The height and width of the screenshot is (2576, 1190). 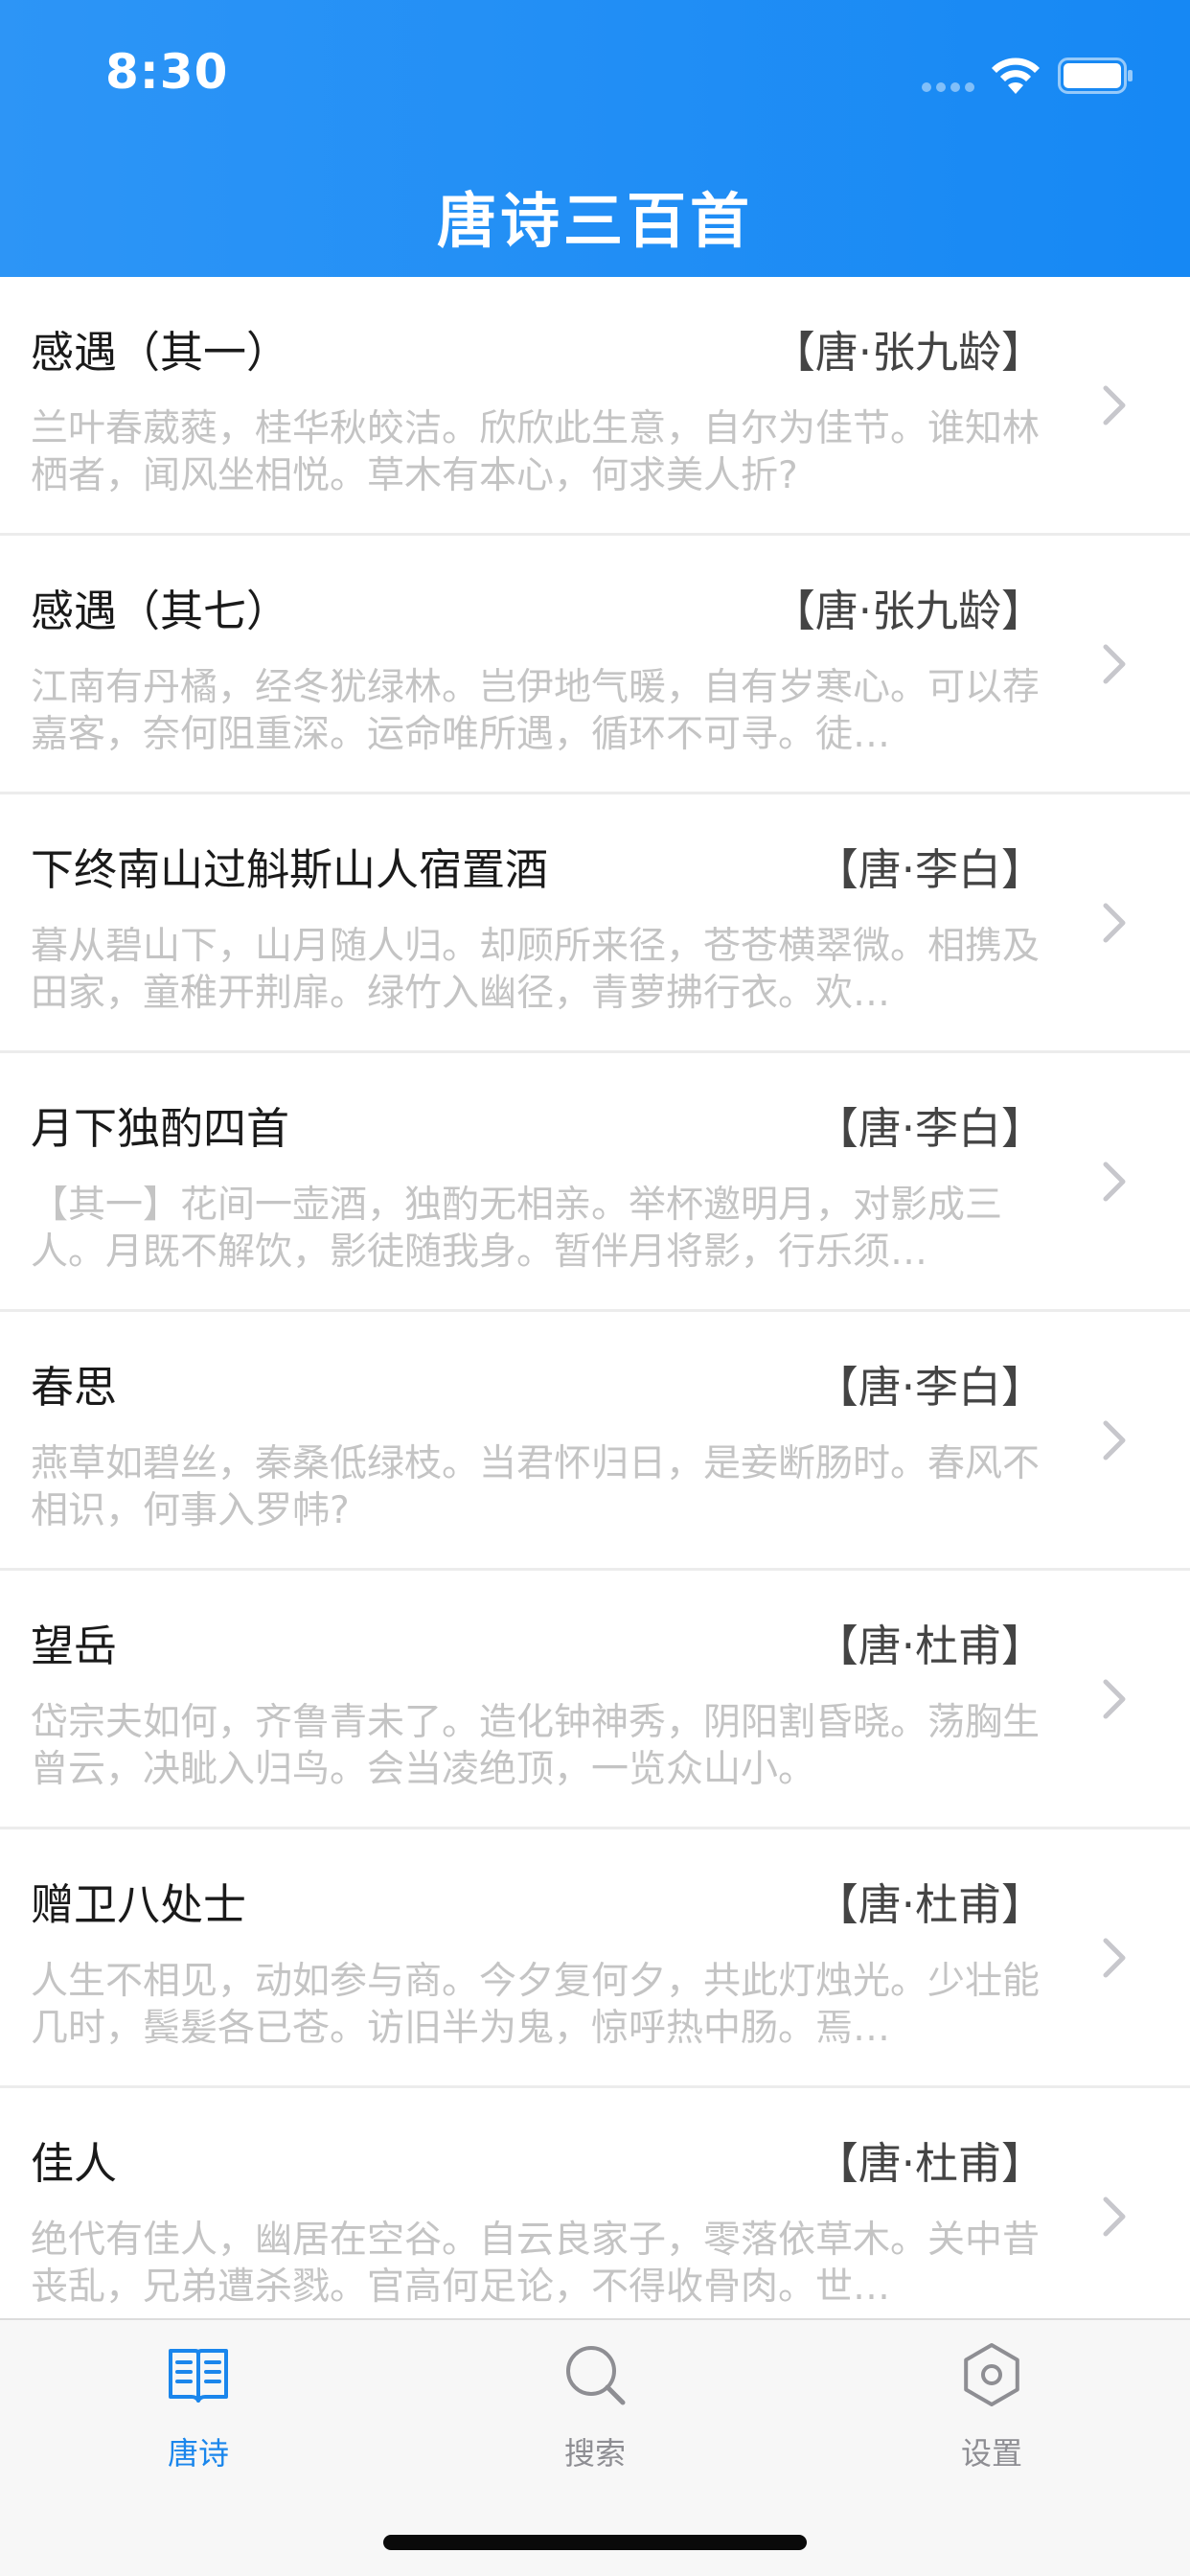 I want to click on wifi-icon, so click(x=1016, y=76).